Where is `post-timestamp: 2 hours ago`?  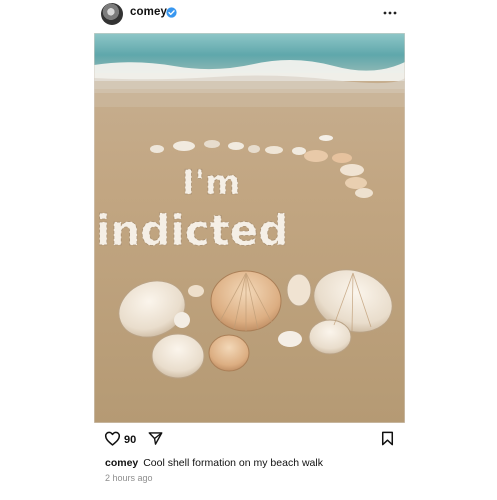 post-timestamp: 2 hours ago is located at coordinates (129, 478).